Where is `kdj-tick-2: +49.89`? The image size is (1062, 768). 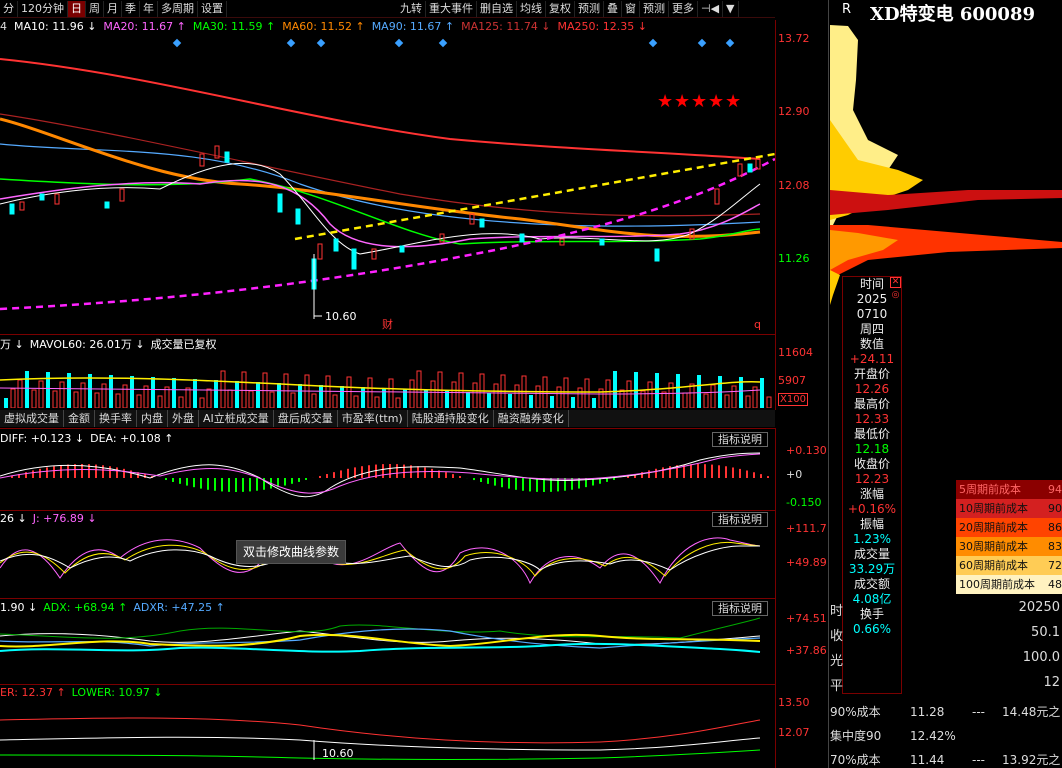 kdj-tick-2: +49.89 is located at coordinates (806, 562).